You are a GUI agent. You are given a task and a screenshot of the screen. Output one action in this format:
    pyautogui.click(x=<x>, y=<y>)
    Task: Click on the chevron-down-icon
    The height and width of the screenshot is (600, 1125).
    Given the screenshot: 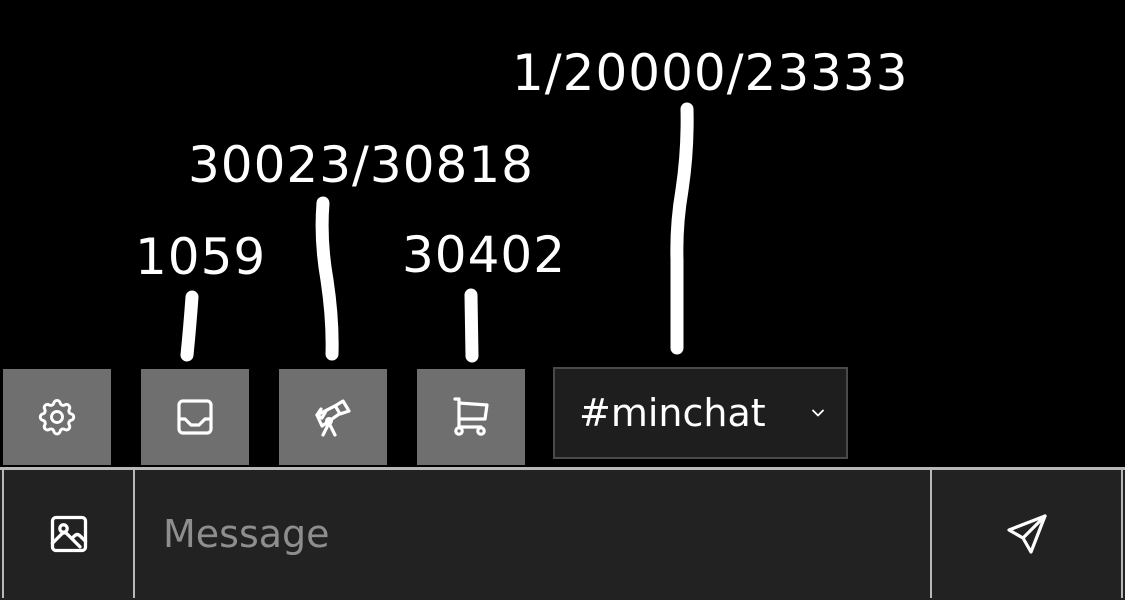 What is the action you would take?
    pyautogui.click(x=818, y=413)
    